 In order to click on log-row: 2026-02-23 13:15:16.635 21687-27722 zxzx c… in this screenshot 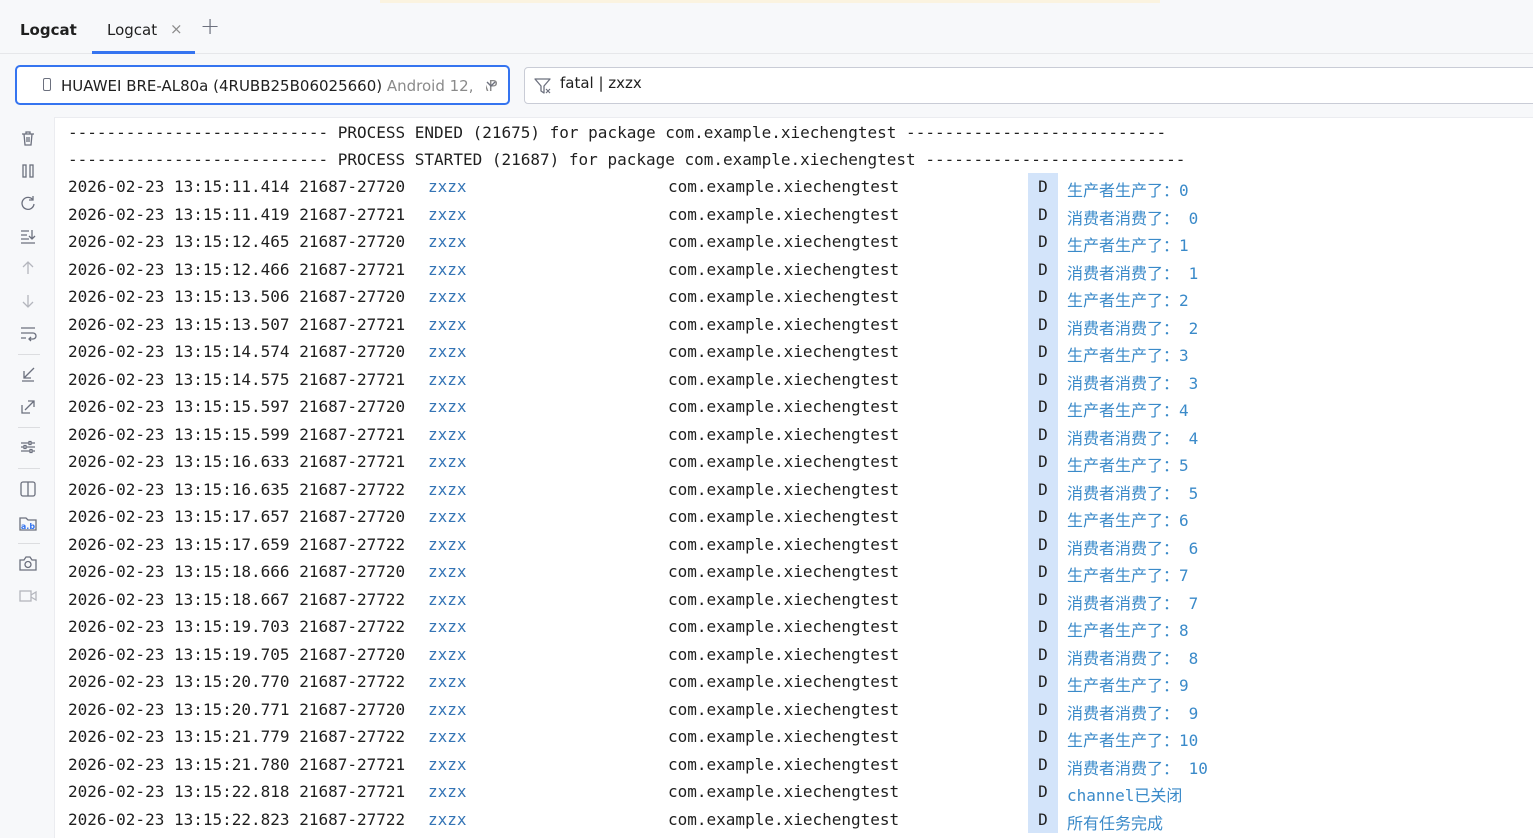, I will do `click(794, 489)`.